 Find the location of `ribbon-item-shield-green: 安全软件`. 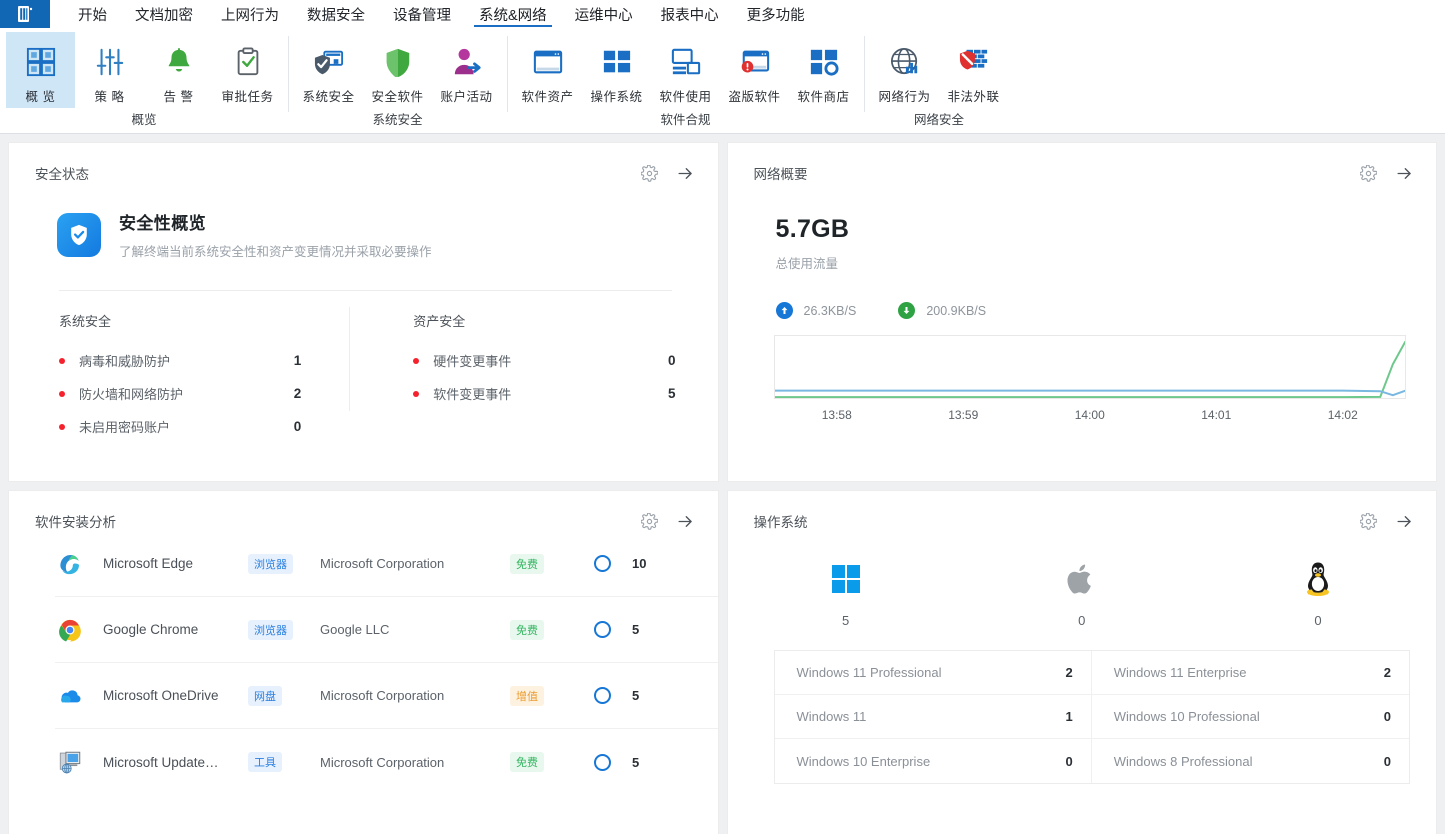

ribbon-item-shield-green: 安全软件 is located at coordinates (397, 70).